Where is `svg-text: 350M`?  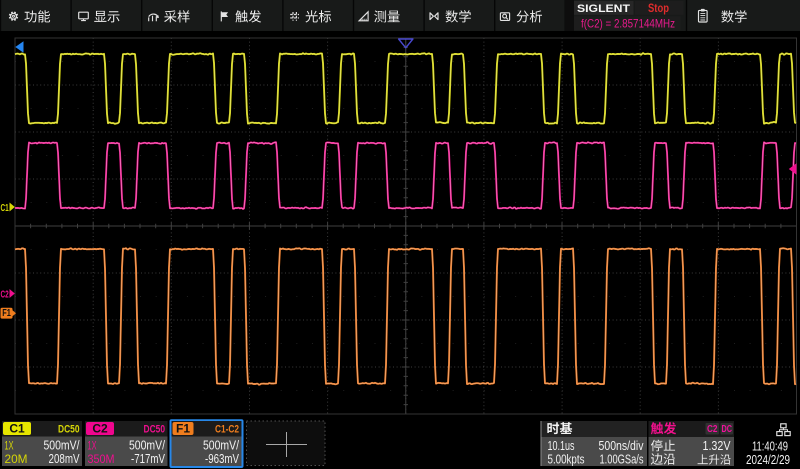 svg-text: 350M is located at coordinates (101, 459).